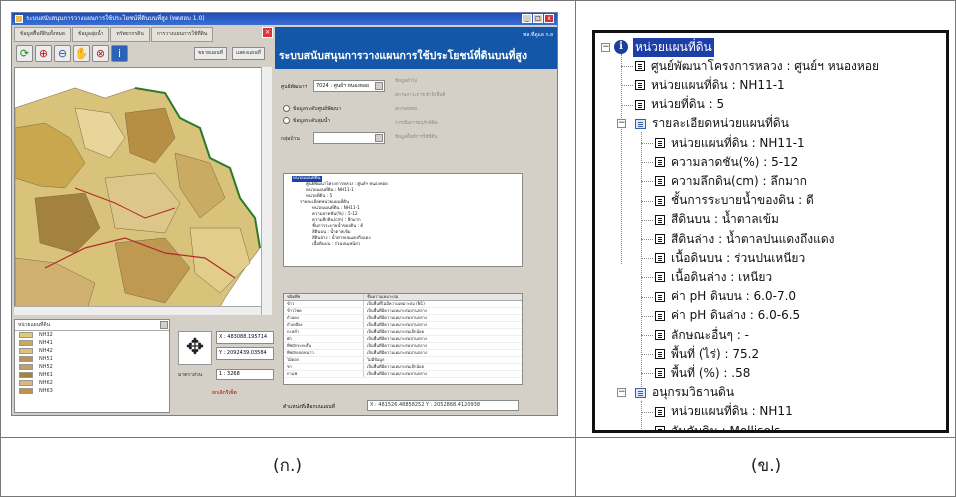  Describe the element at coordinates (717, 426) in the screenshot. I see `tree-item: อันดับดิน : Mollisols` at that location.